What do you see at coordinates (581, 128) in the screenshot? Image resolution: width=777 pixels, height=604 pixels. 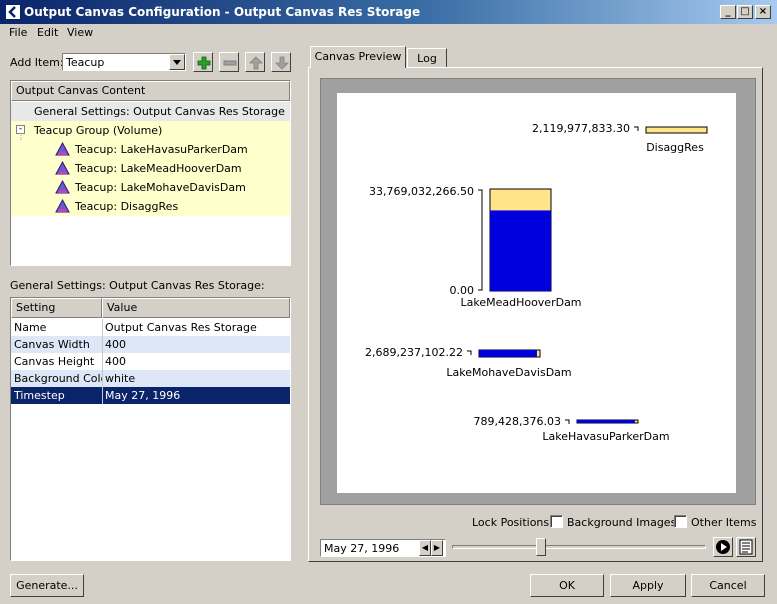 I see `teacup-capacity-label: 2,119,977,833.30` at bounding box center [581, 128].